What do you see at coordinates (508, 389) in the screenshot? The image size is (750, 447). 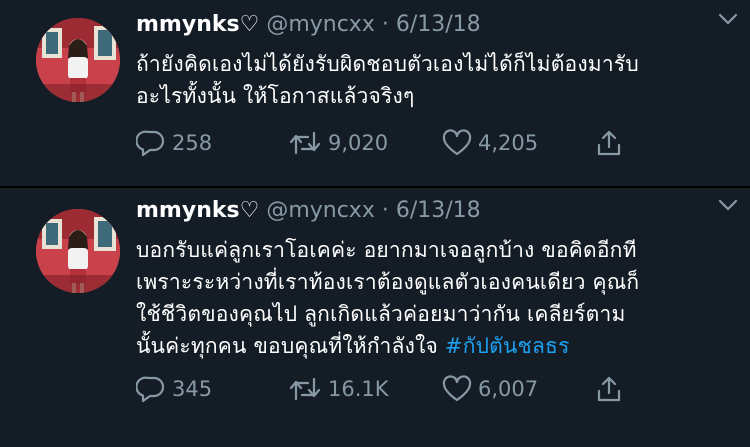 I see `like-count: 6,007` at bounding box center [508, 389].